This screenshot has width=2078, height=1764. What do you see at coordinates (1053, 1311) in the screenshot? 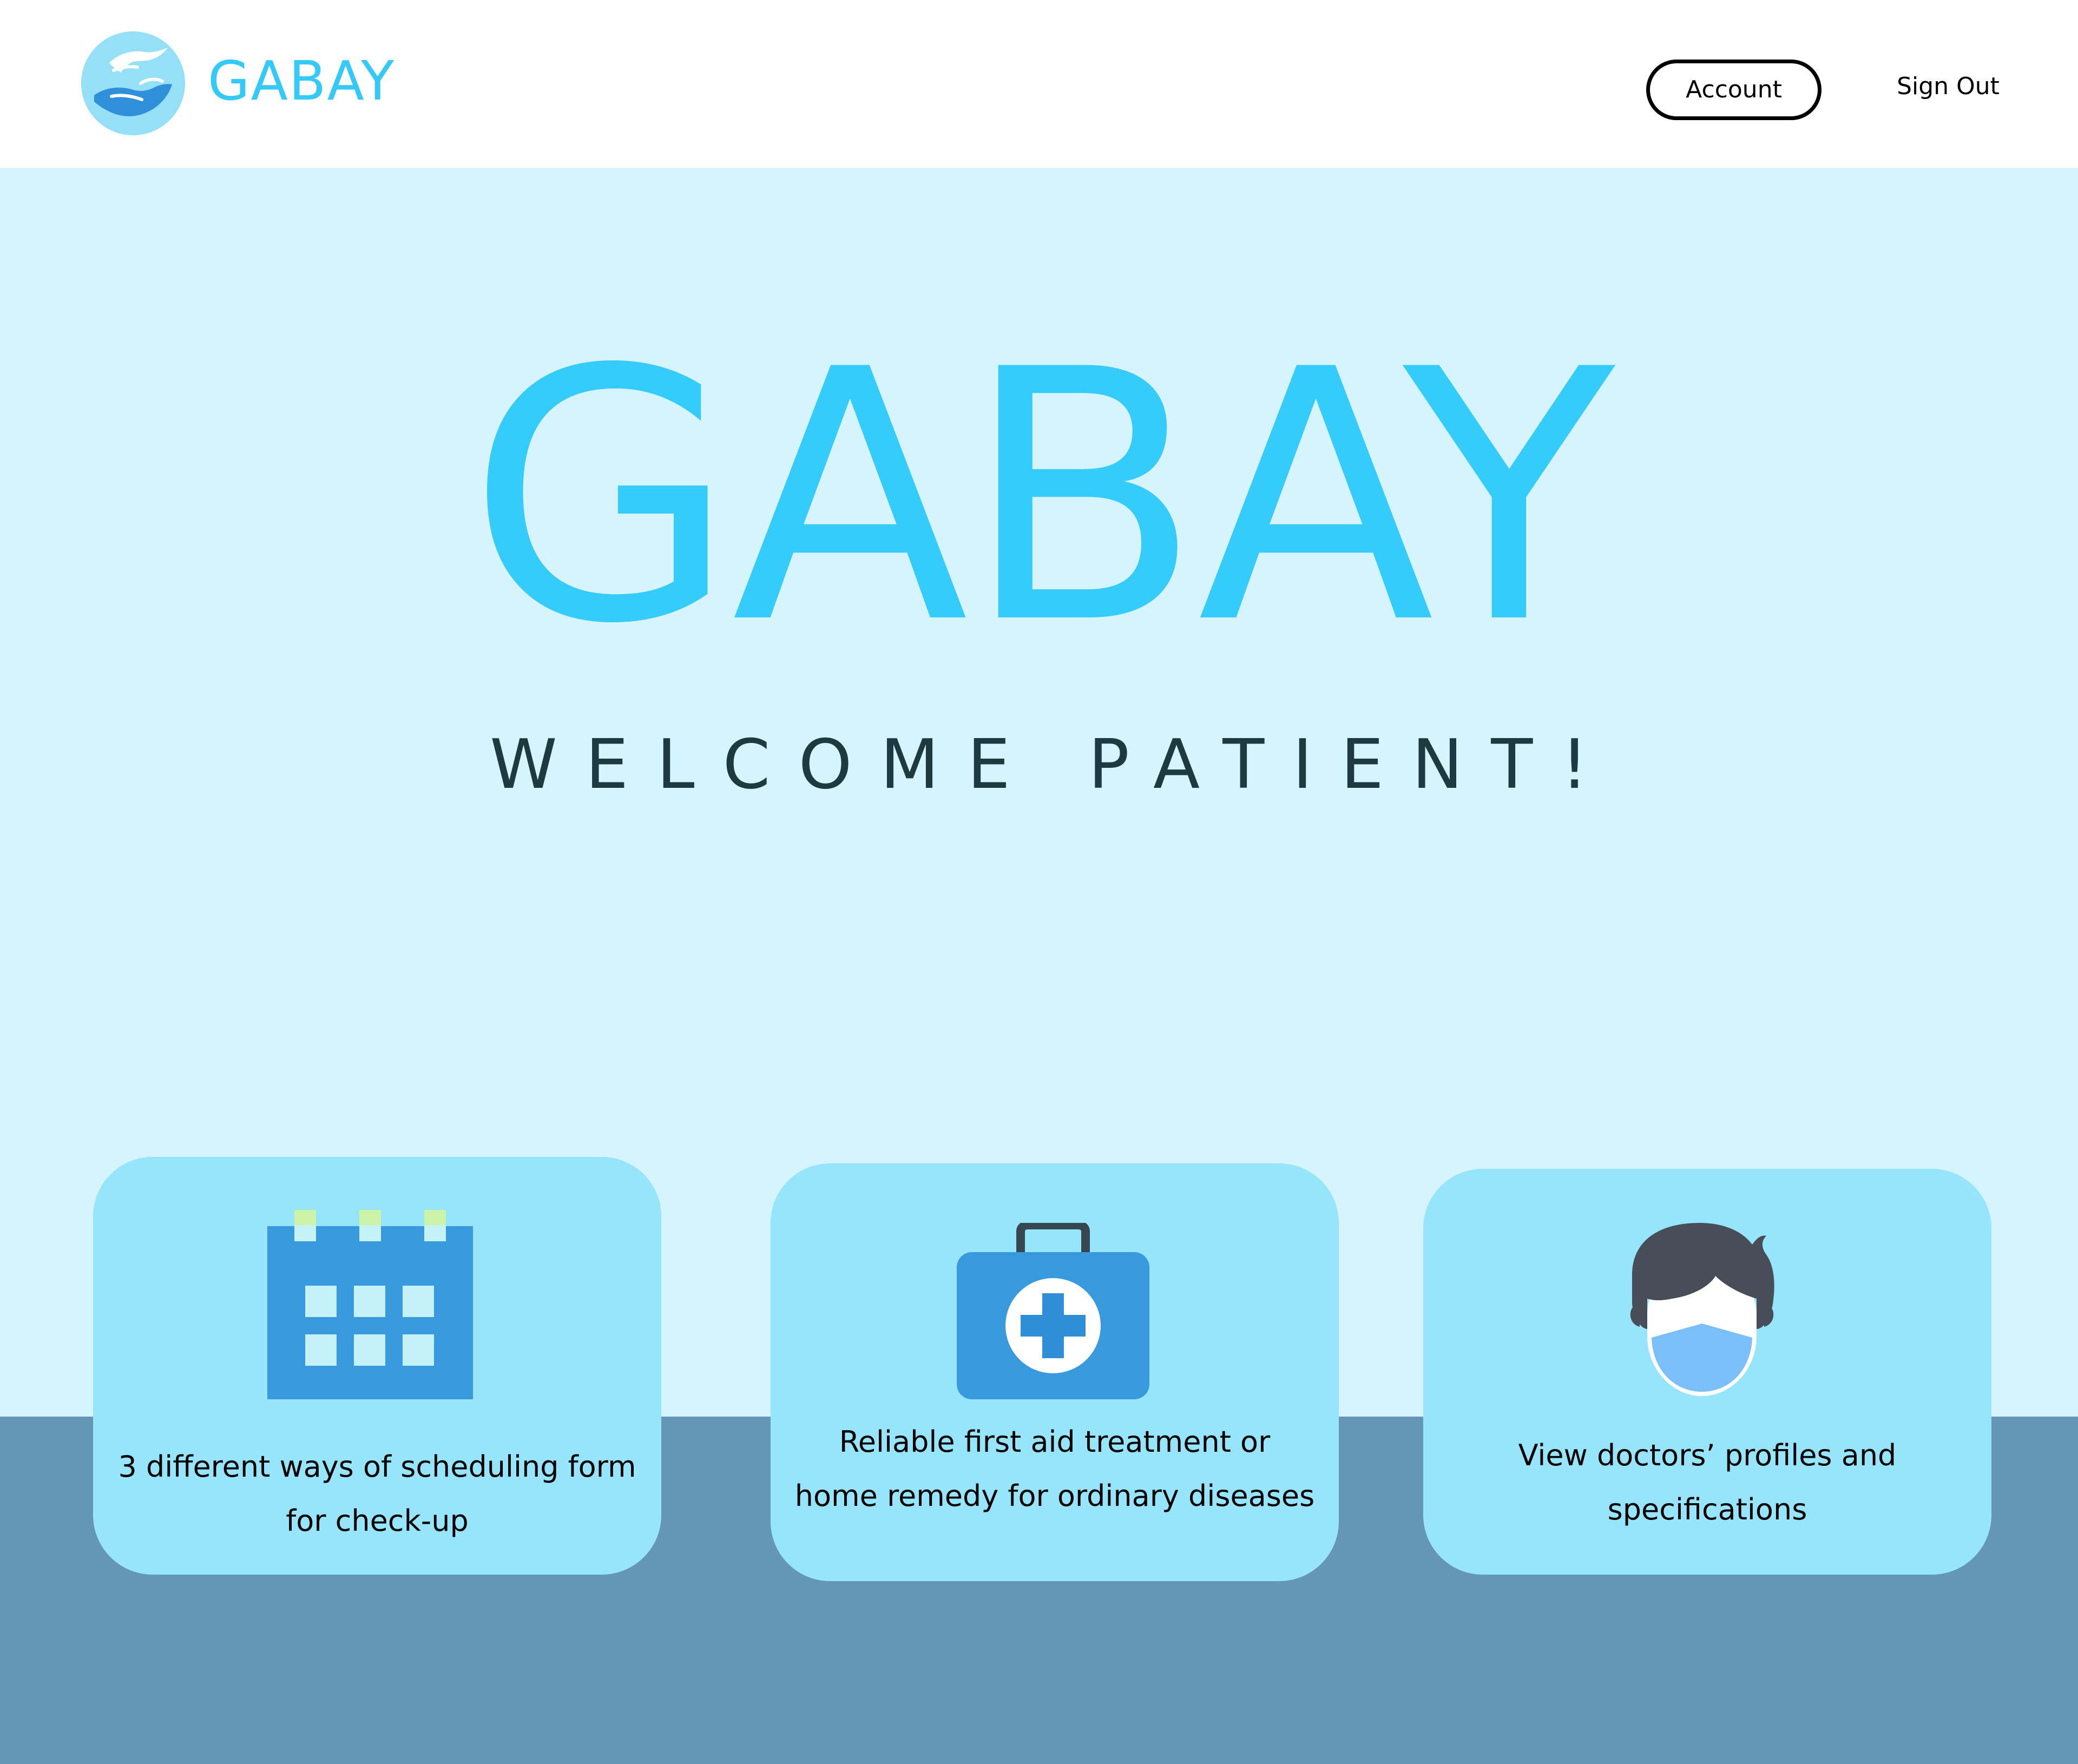
I see `first-aid-kit-icon` at bounding box center [1053, 1311].